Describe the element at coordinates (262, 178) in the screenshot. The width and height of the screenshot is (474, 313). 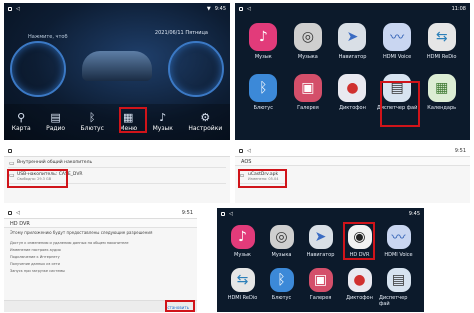
I see `highlight-apk` at that location.